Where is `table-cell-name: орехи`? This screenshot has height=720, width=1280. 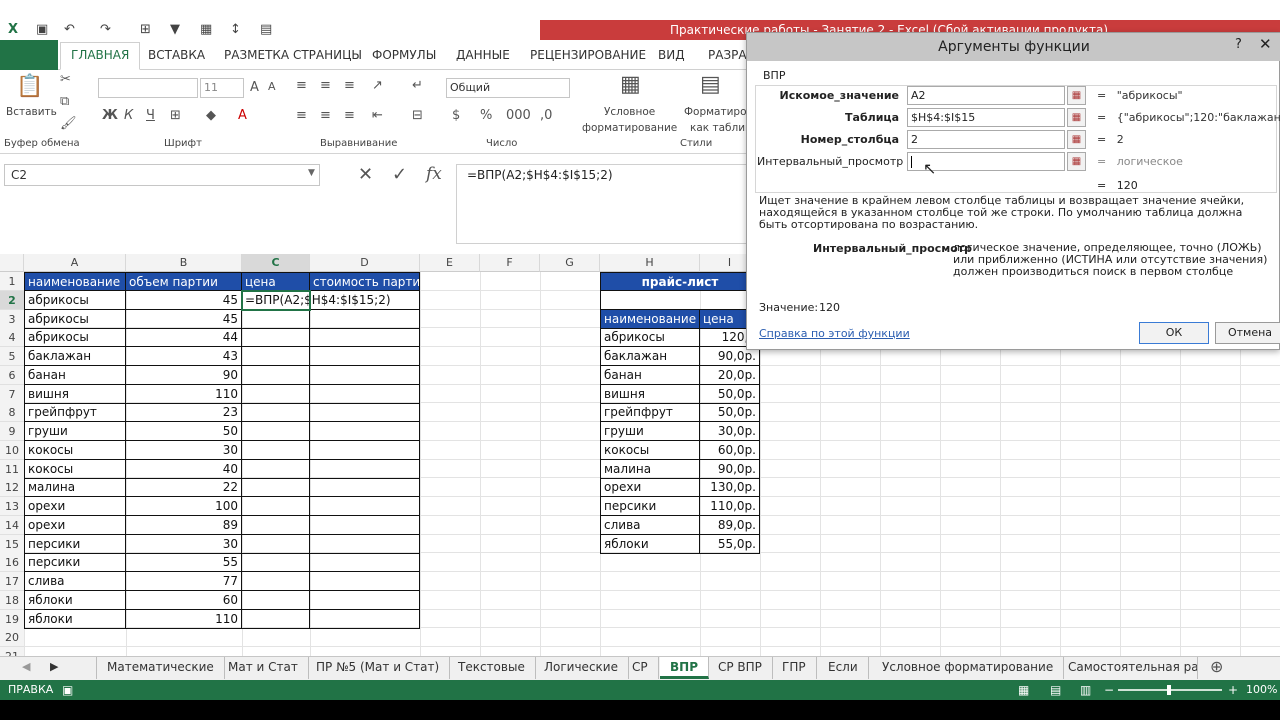
table-cell-name: орехи is located at coordinates (75, 506).